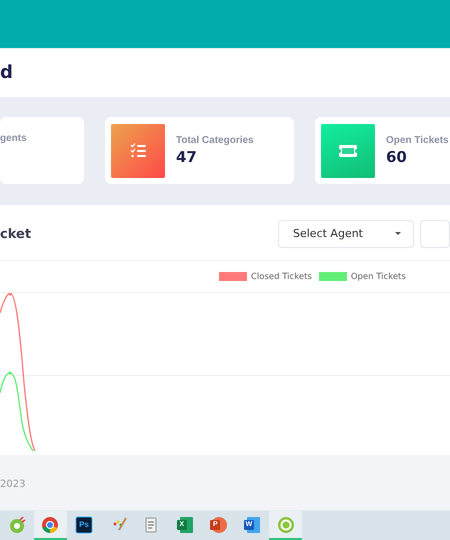 This screenshot has width=450, height=540. Describe the element at coordinates (6, 72) in the screenshot. I see `page-title: d` at that location.